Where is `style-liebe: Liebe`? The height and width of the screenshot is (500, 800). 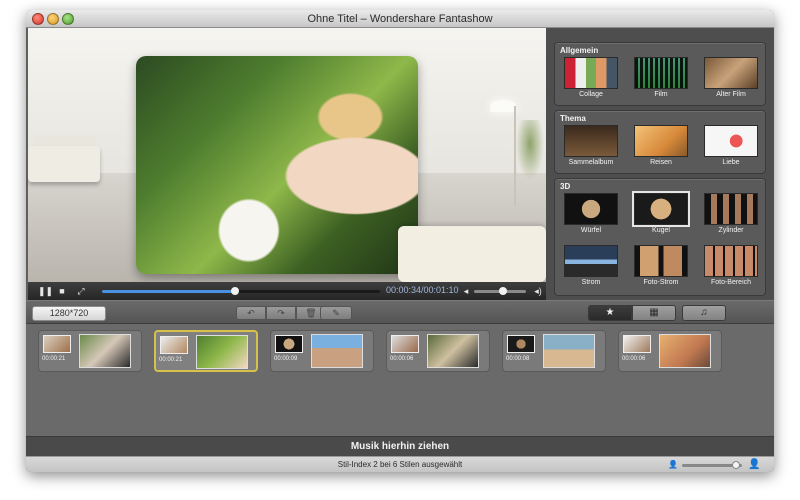 style-liebe: Liebe is located at coordinates (731, 145).